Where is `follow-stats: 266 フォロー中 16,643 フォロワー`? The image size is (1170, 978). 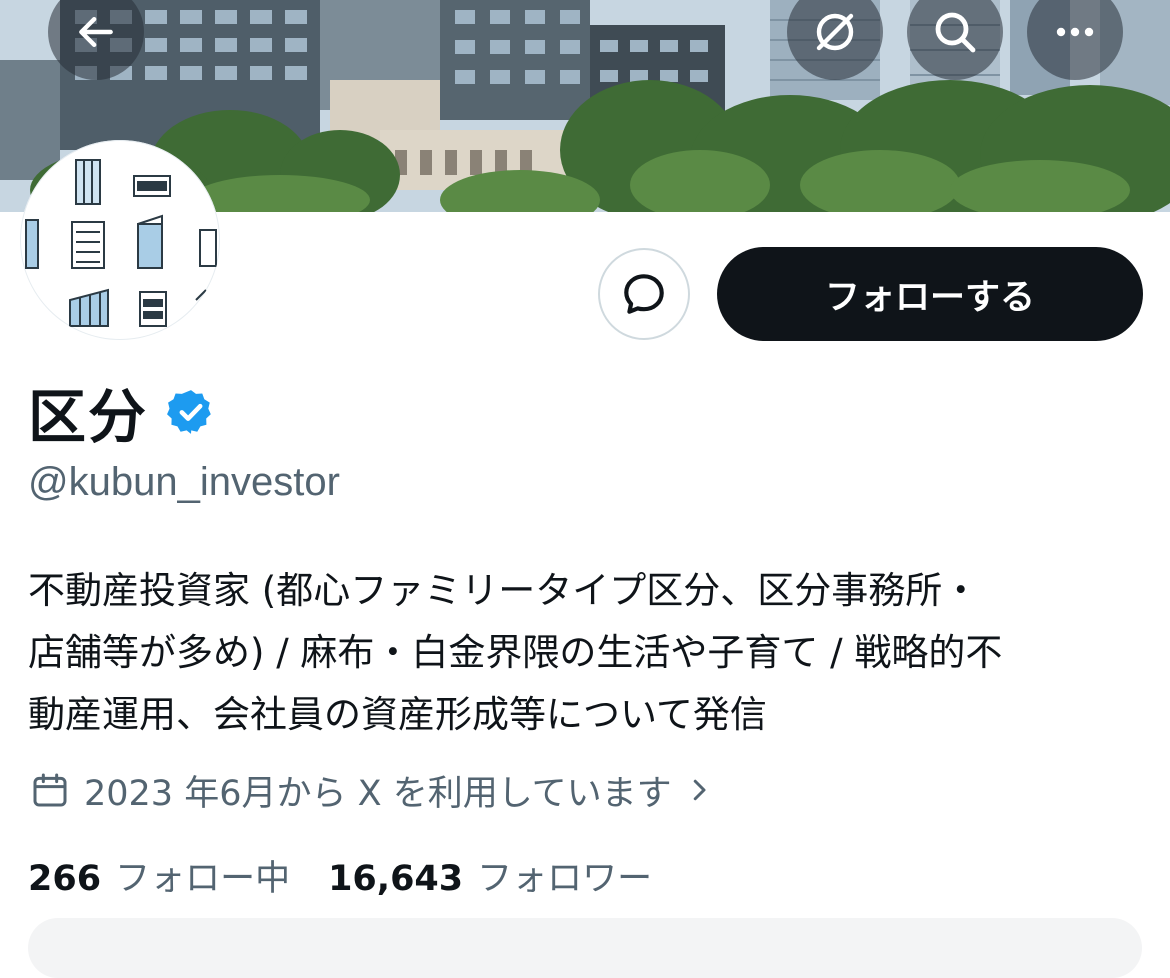 follow-stats: 266 フォロー中 16,643 フォロワー is located at coordinates (359, 875).